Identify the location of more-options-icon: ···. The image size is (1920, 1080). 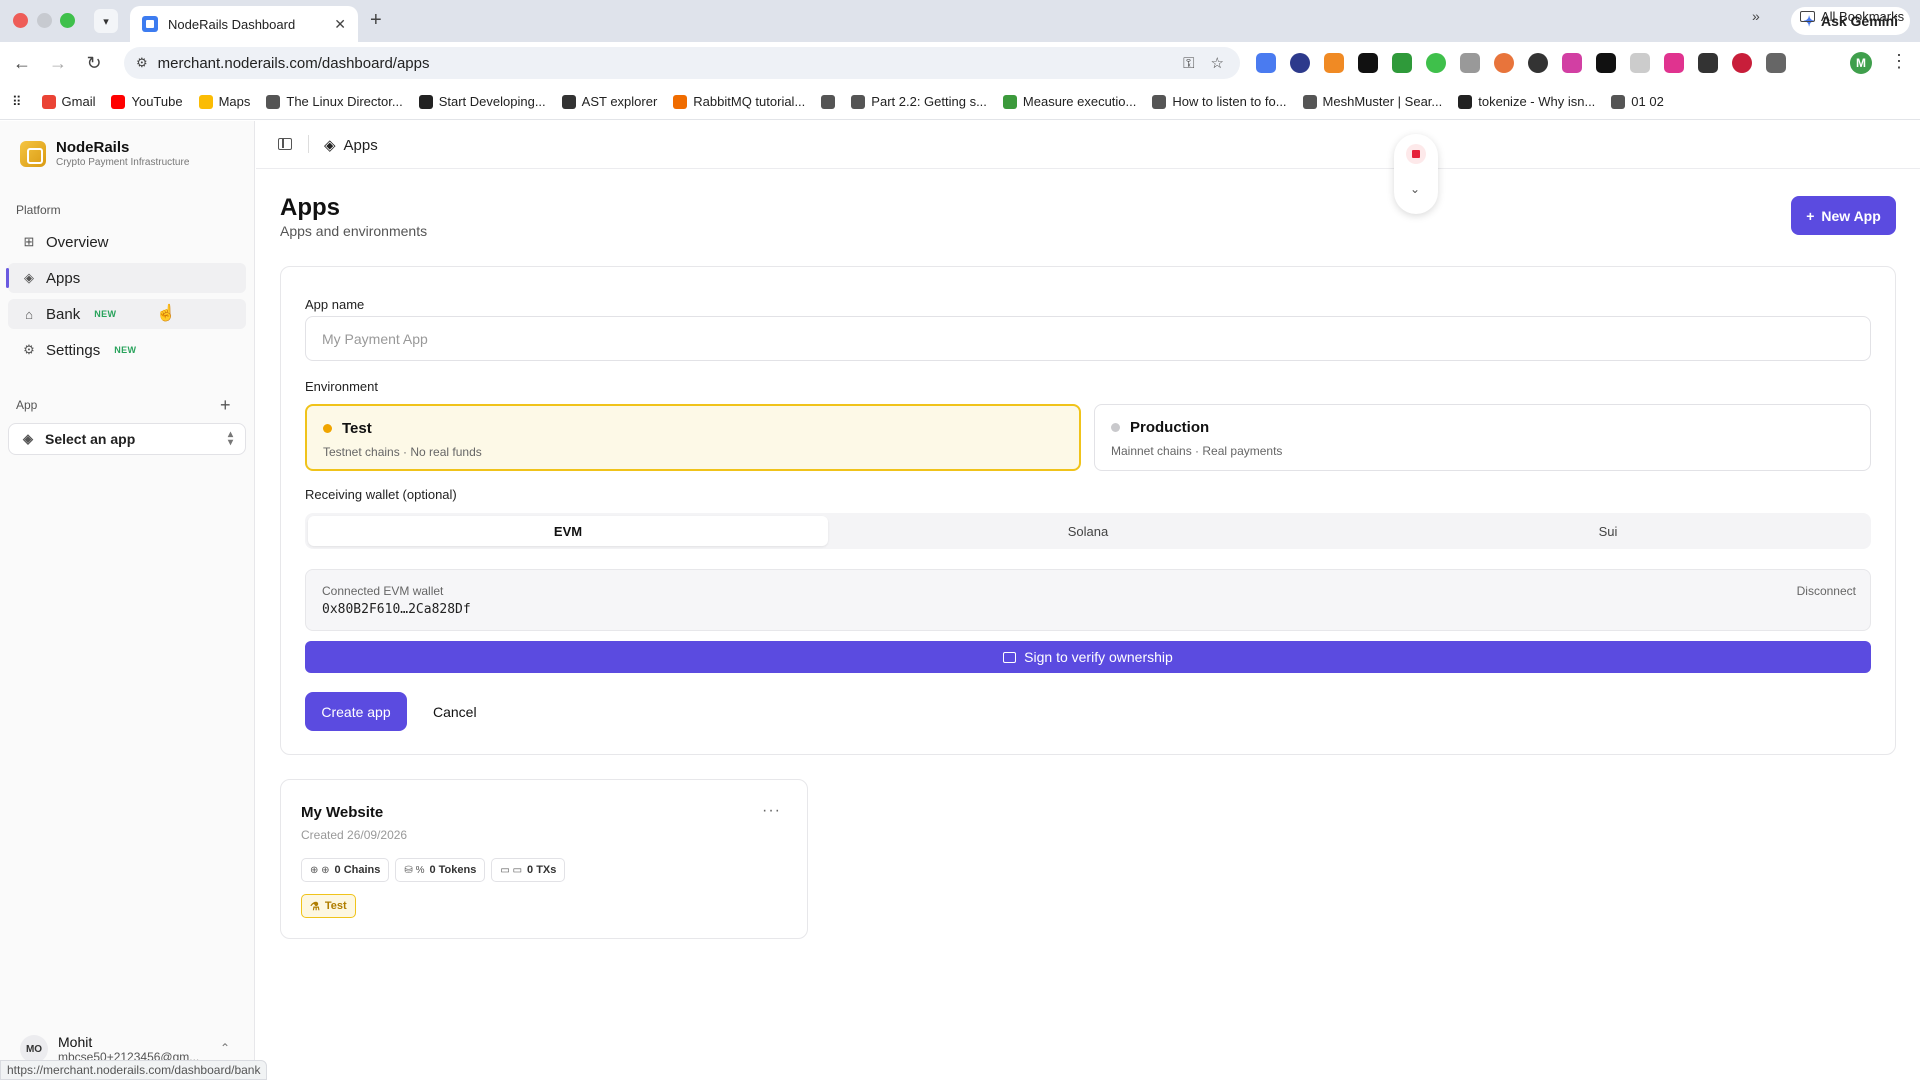
(771, 811).